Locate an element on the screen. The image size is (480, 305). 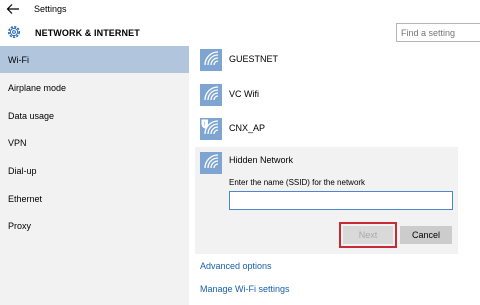
network-item-vc-wifi: VC Wifi is located at coordinates (335, 96).